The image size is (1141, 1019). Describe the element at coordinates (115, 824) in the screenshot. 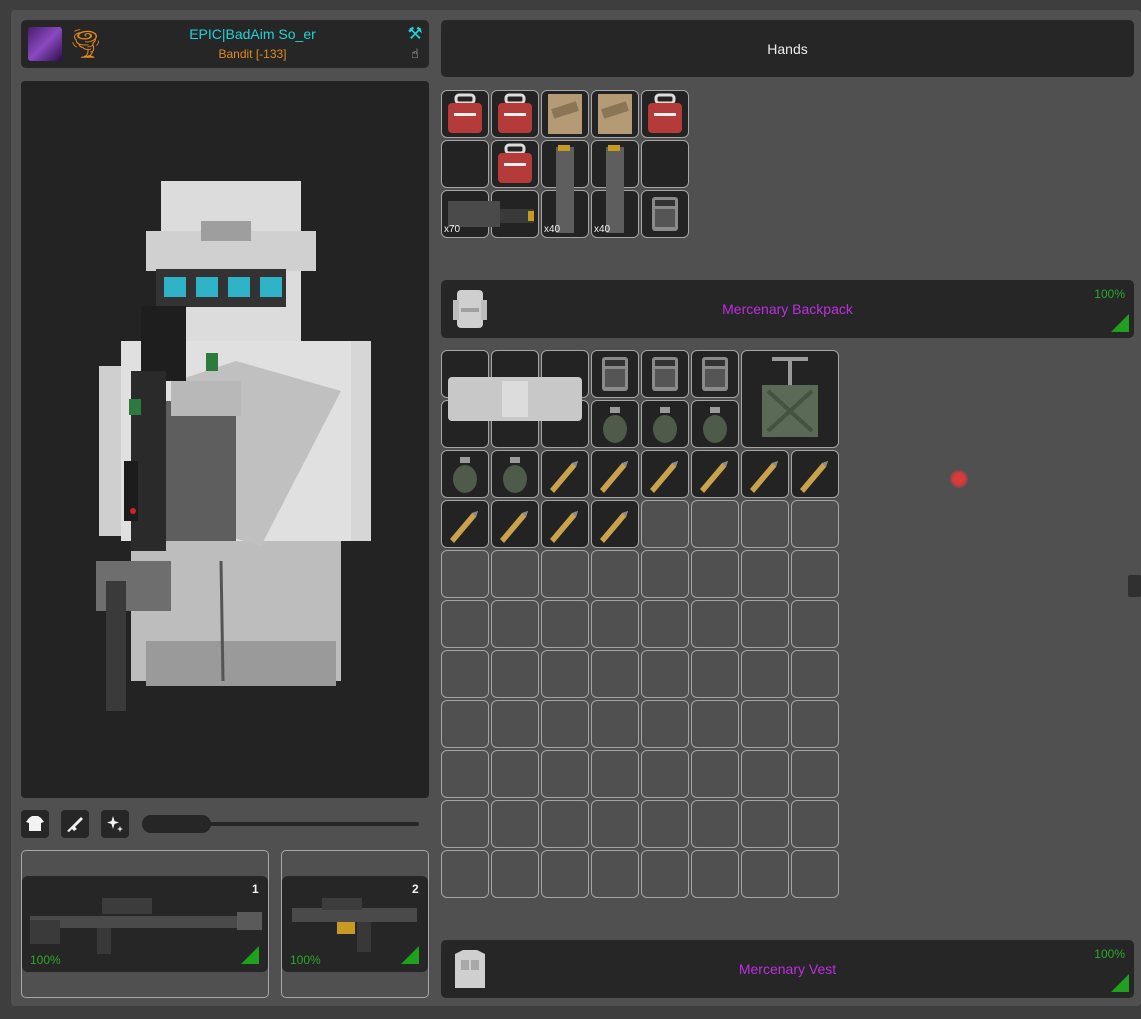

I see `effects-button` at that location.